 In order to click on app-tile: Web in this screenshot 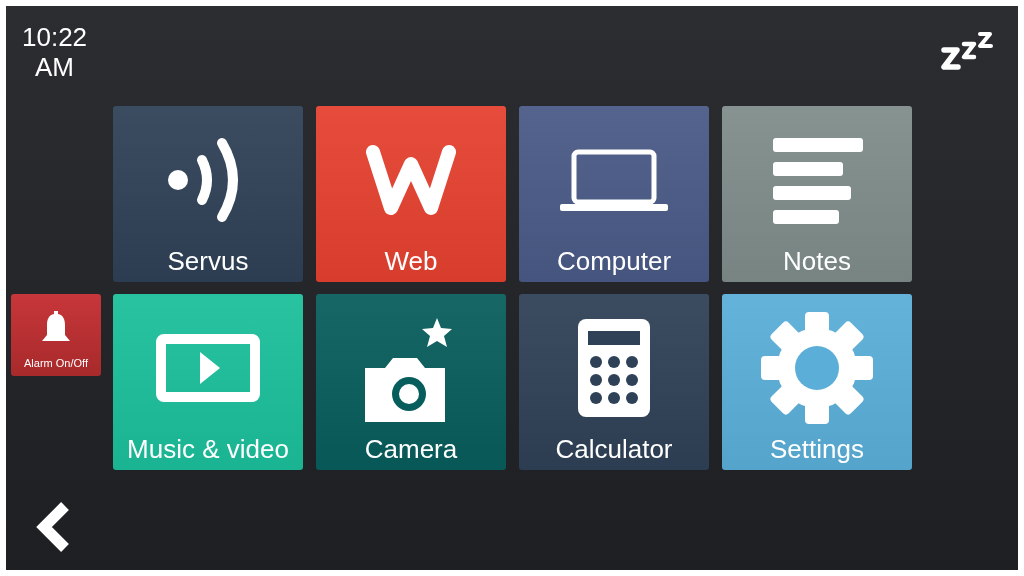, I will do `click(411, 194)`.